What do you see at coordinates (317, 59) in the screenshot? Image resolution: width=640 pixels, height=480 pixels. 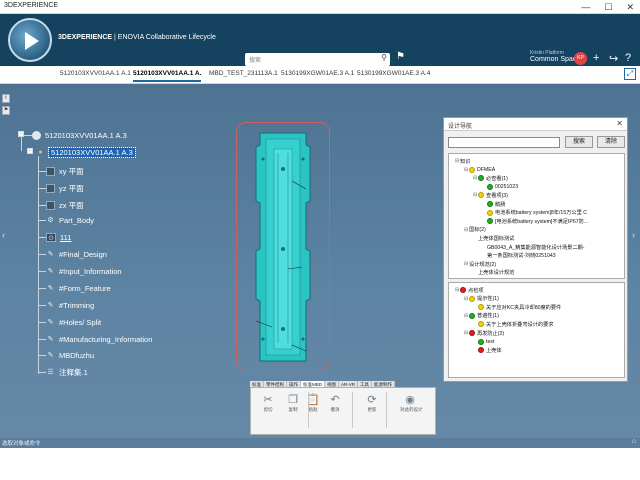 I see `search-input: 搜索 ⚲` at bounding box center [317, 59].